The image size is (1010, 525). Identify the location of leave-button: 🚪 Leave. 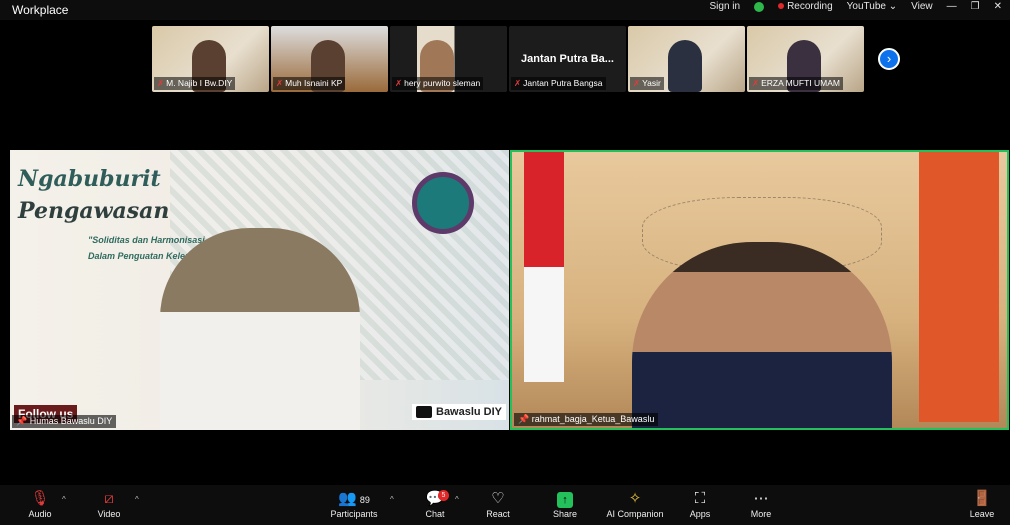
(978, 504).